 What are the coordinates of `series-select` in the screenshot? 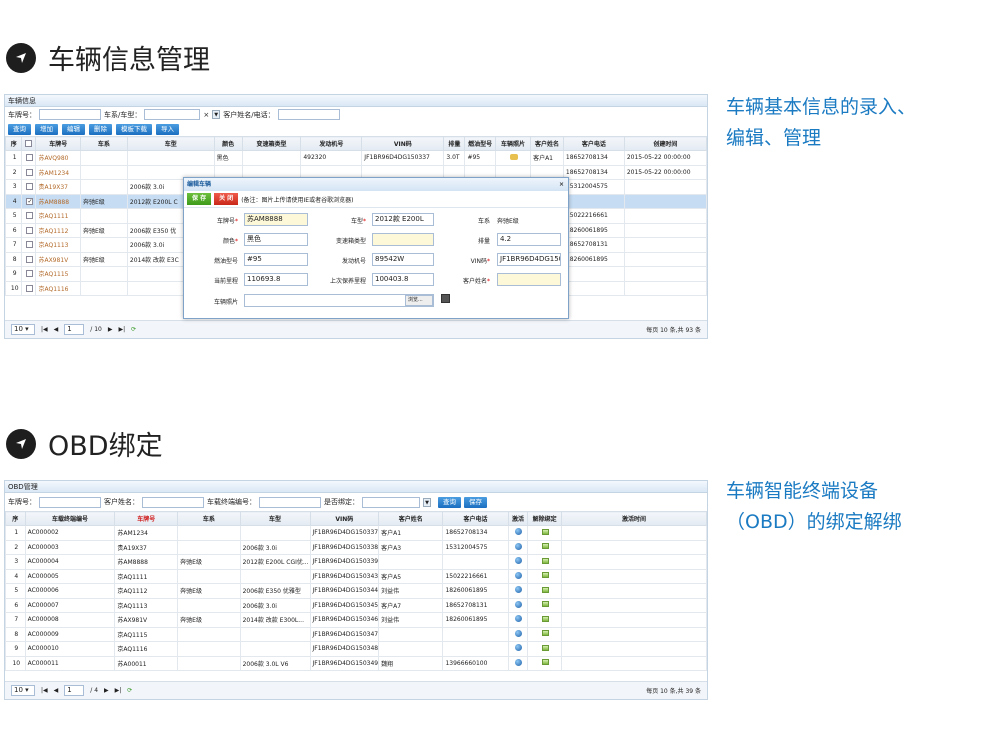 It's located at (172, 114).